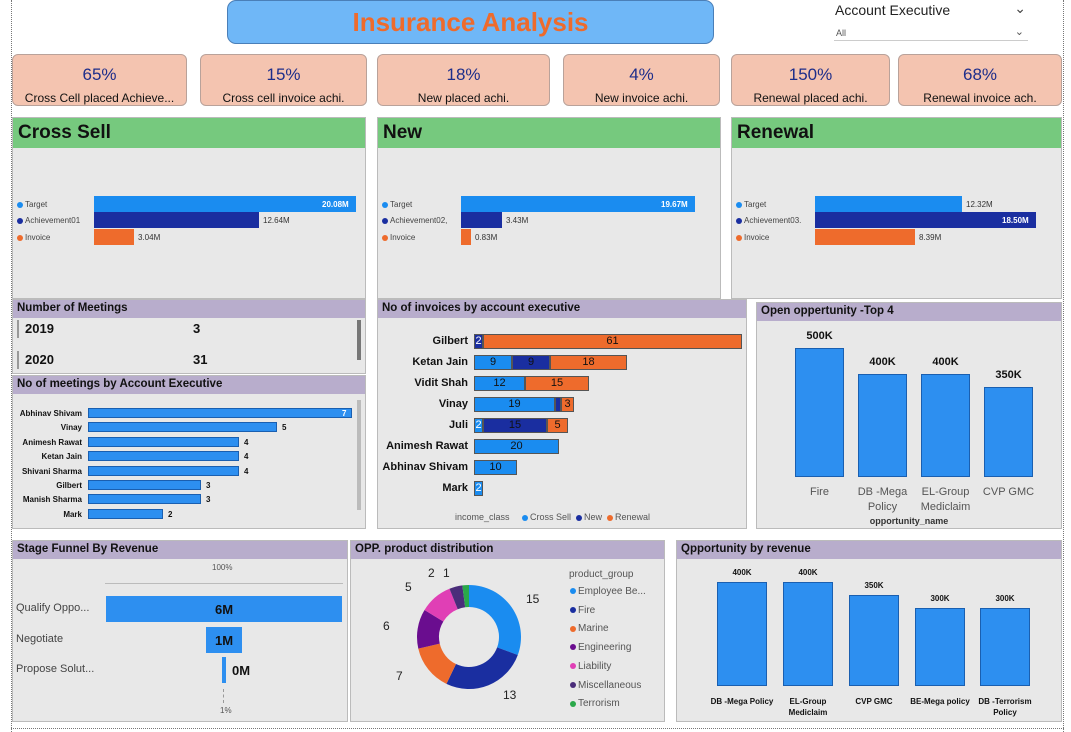  I want to click on data-label: 20, so click(516, 446).